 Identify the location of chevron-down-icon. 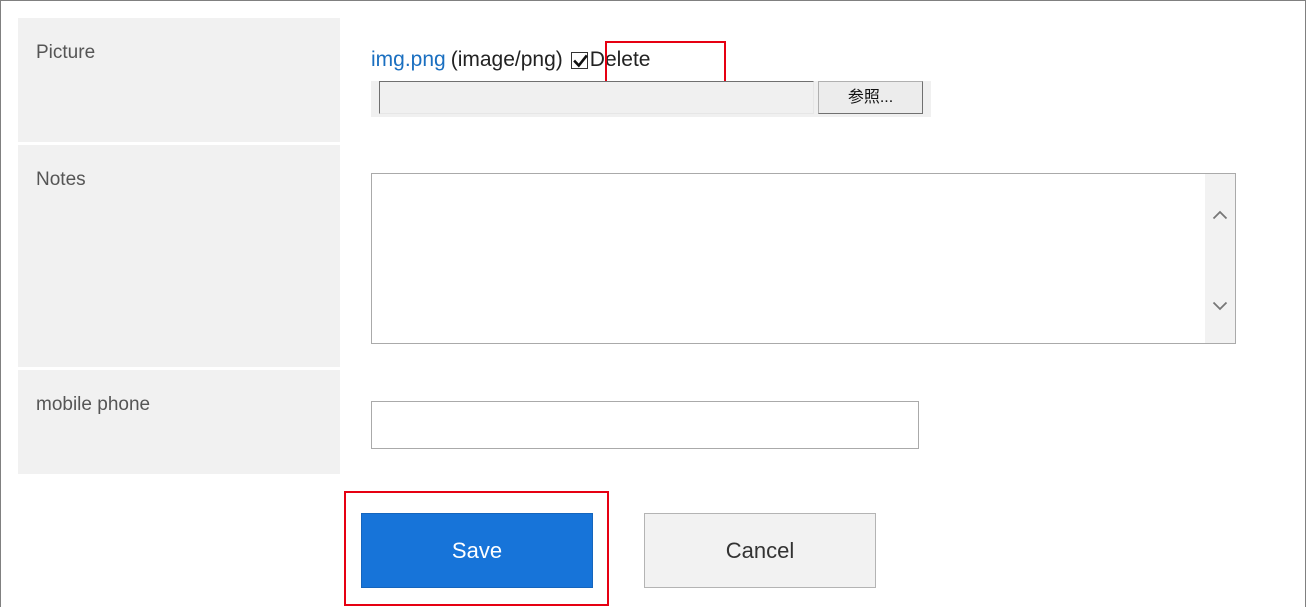
(1220, 306).